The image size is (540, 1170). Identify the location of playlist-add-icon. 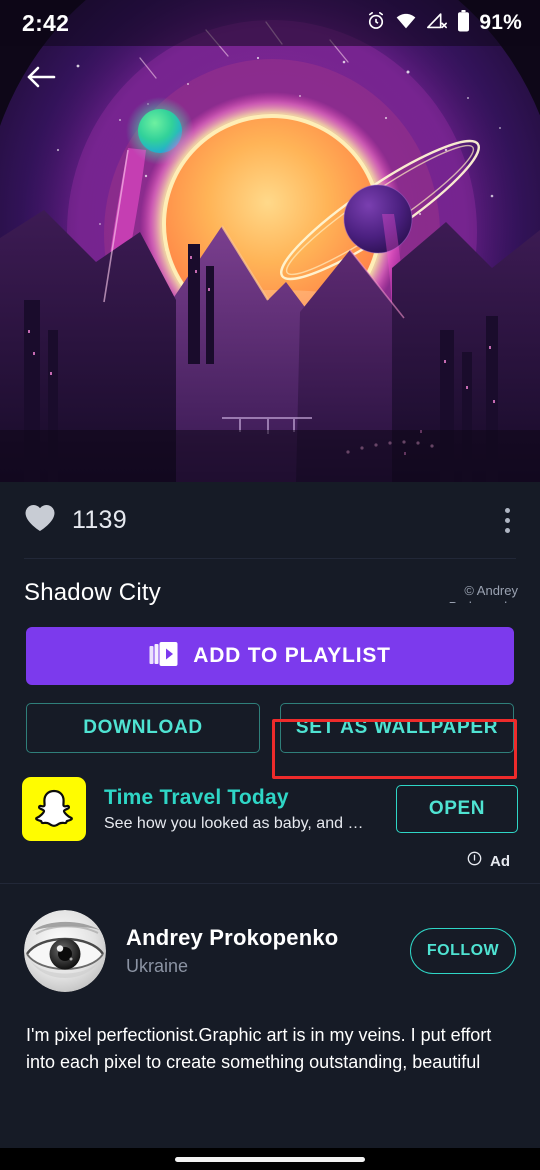
(164, 656).